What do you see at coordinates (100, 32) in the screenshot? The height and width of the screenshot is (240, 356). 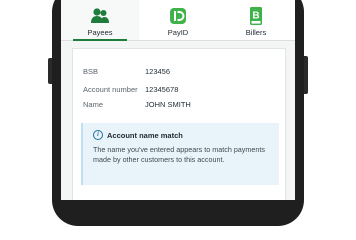 I see `tab-payees-label: Payees` at bounding box center [100, 32].